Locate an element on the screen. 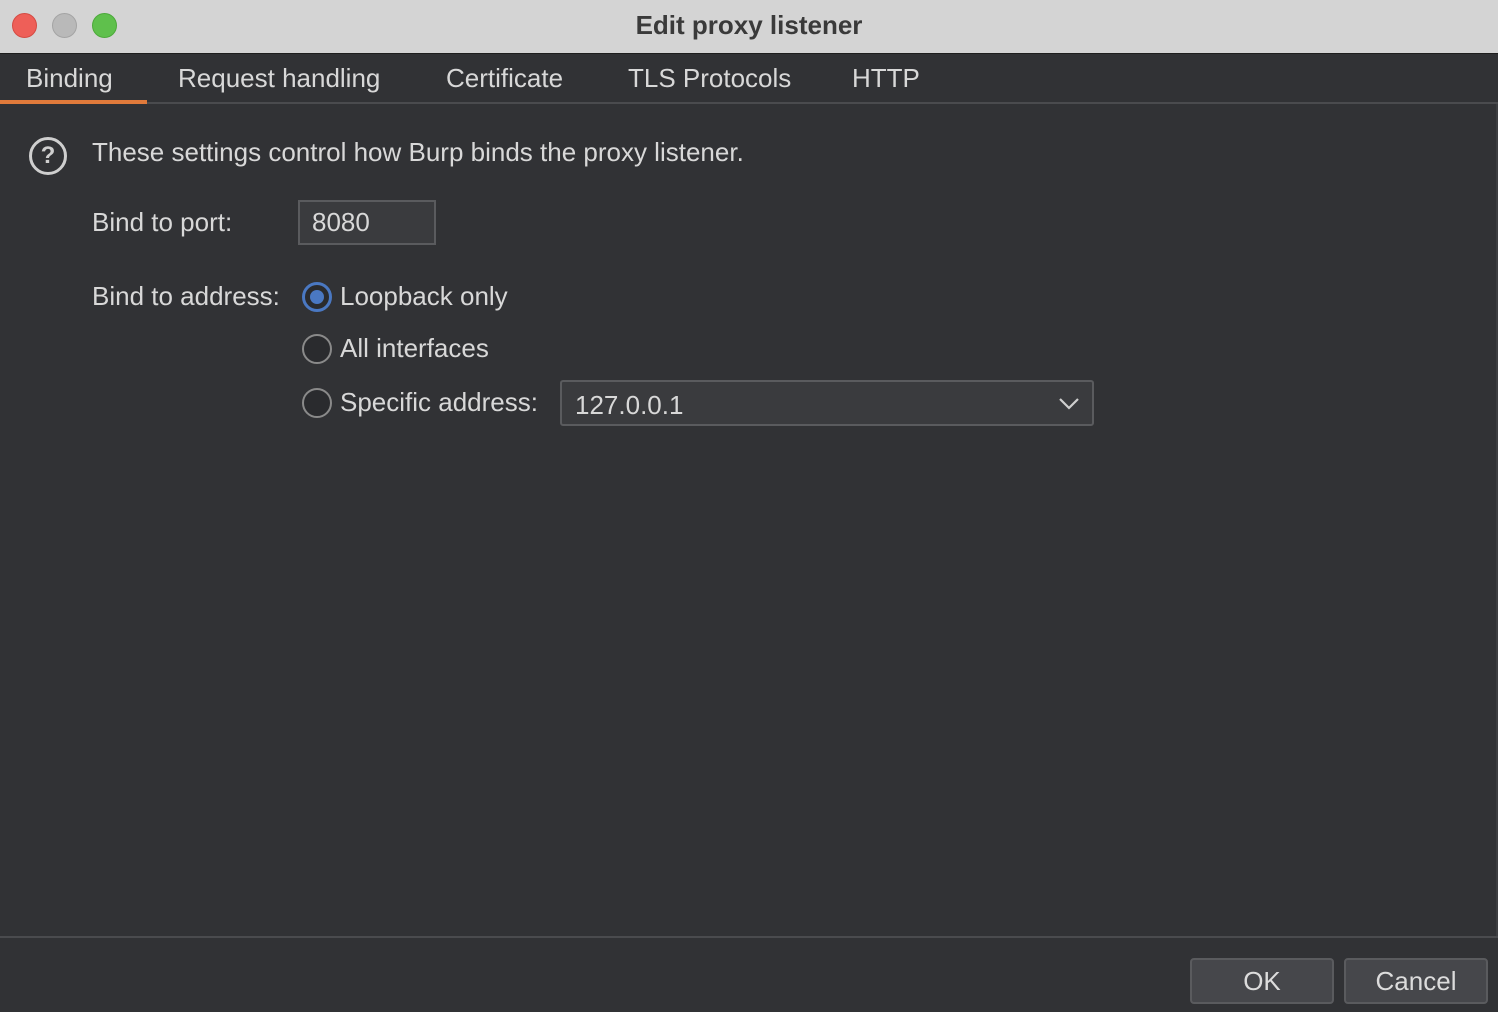  port-input is located at coordinates (367, 222).